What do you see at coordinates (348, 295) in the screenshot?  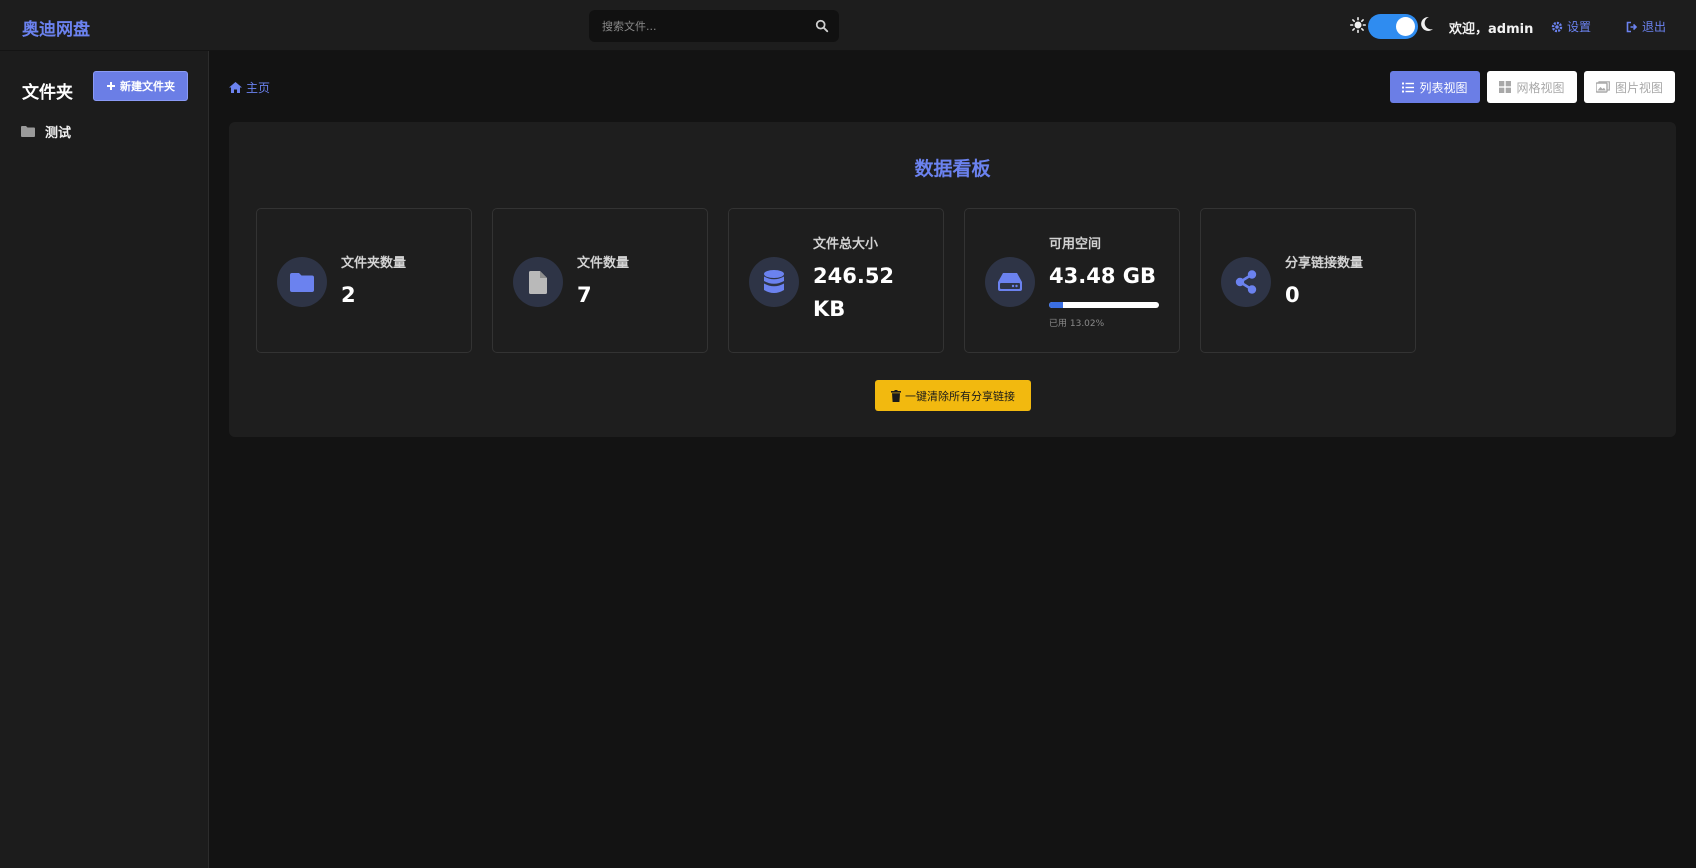 I see `stat-value: 2` at bounding box center [348, 295].